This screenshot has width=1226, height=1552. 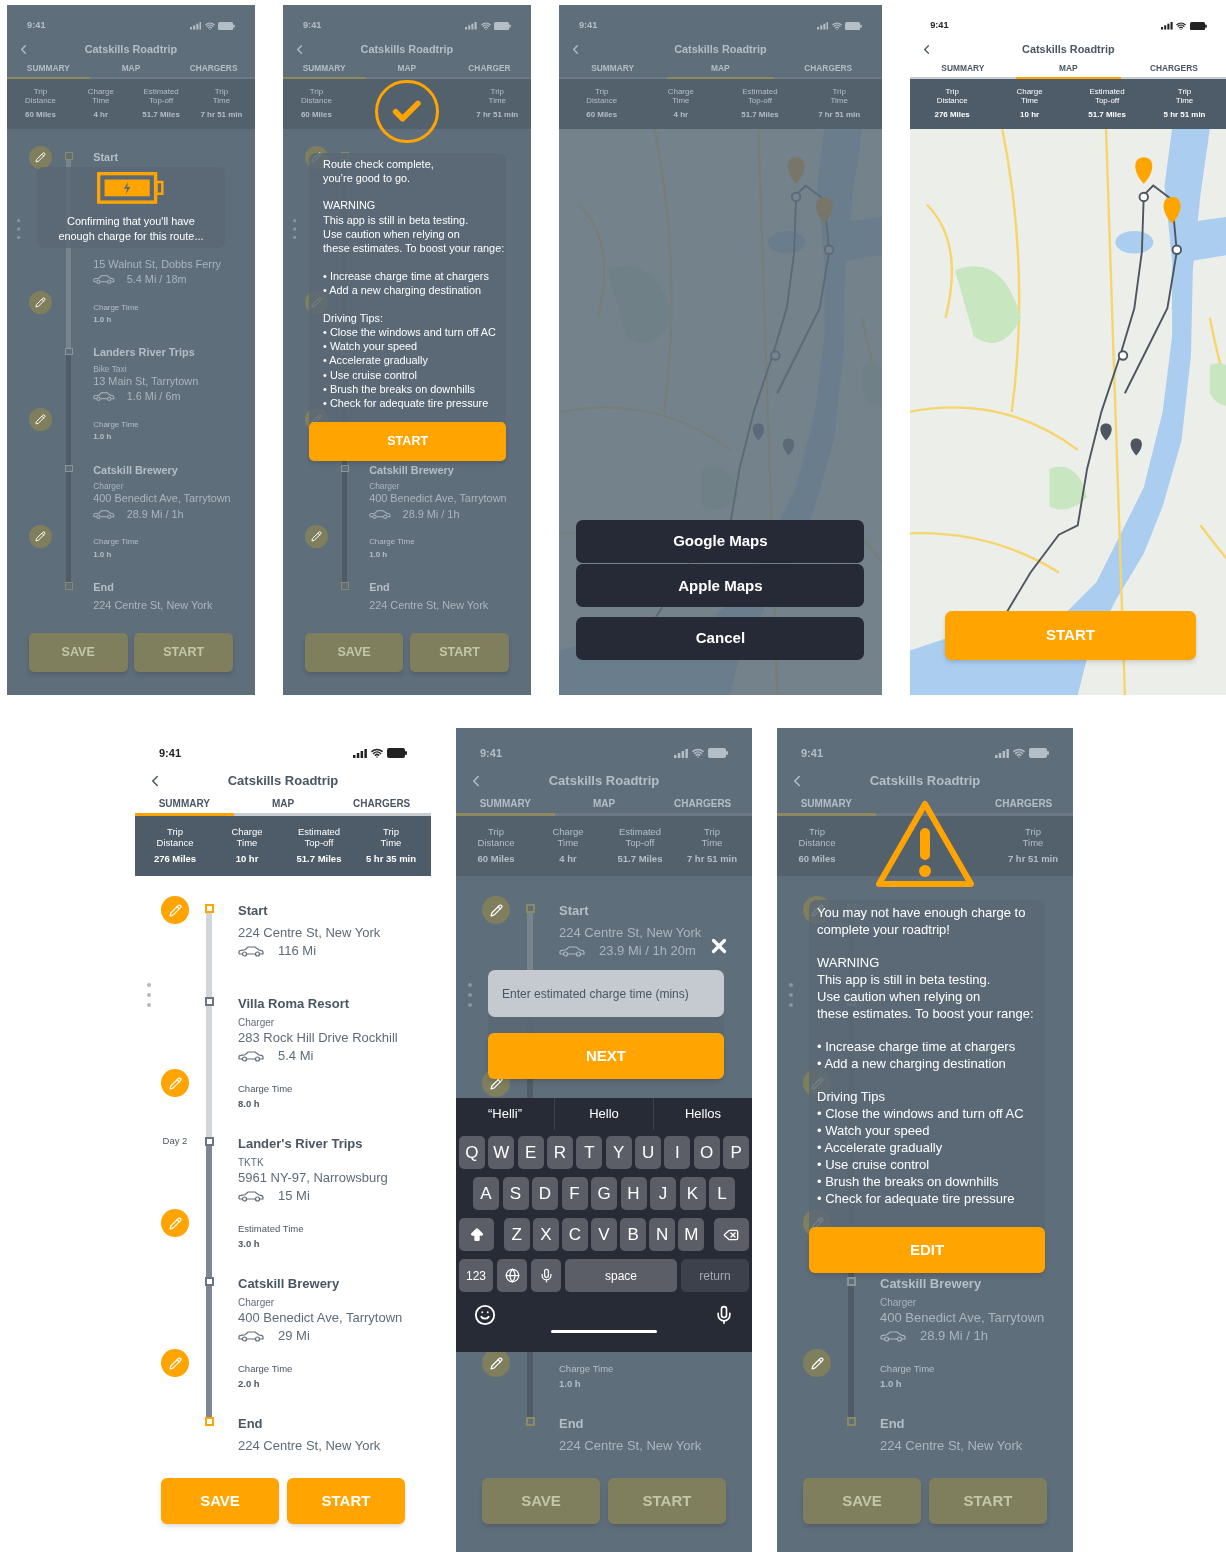 What do you see at coordinates (251, 1163) in the screenshot?
I see `stop-type: TKTK` at bounding box center [251, 1163].